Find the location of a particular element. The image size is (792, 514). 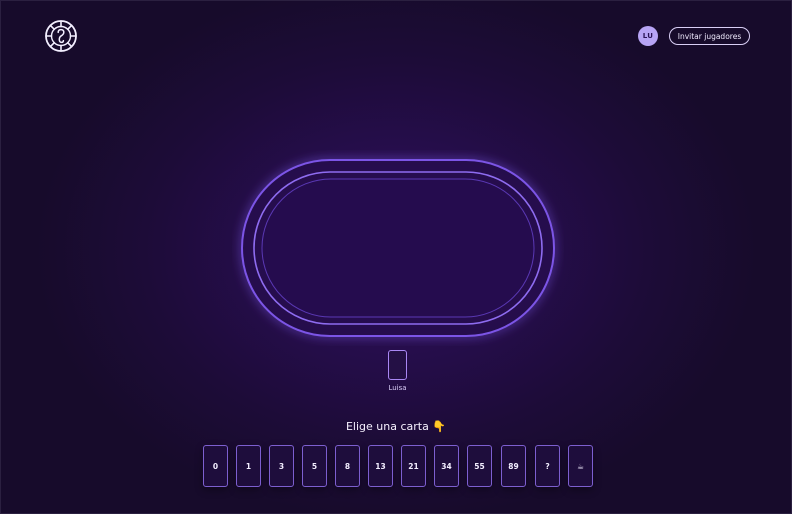

user-avatar: LU is located at coordinates (648, 36).